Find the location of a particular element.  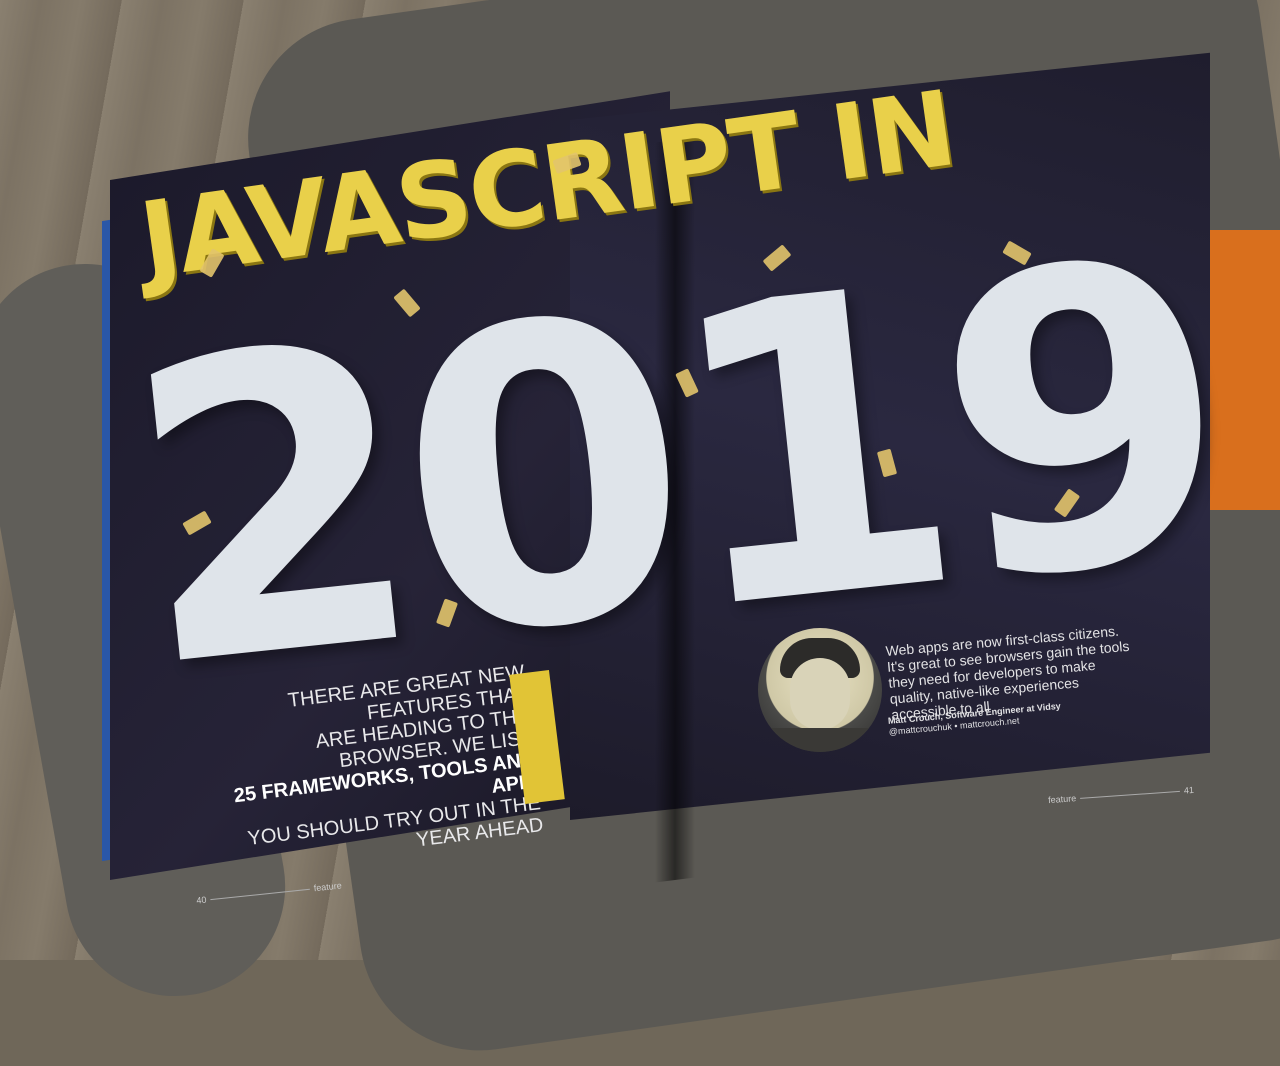

page-number-right: 41 is located at coordinates (1189, 790).